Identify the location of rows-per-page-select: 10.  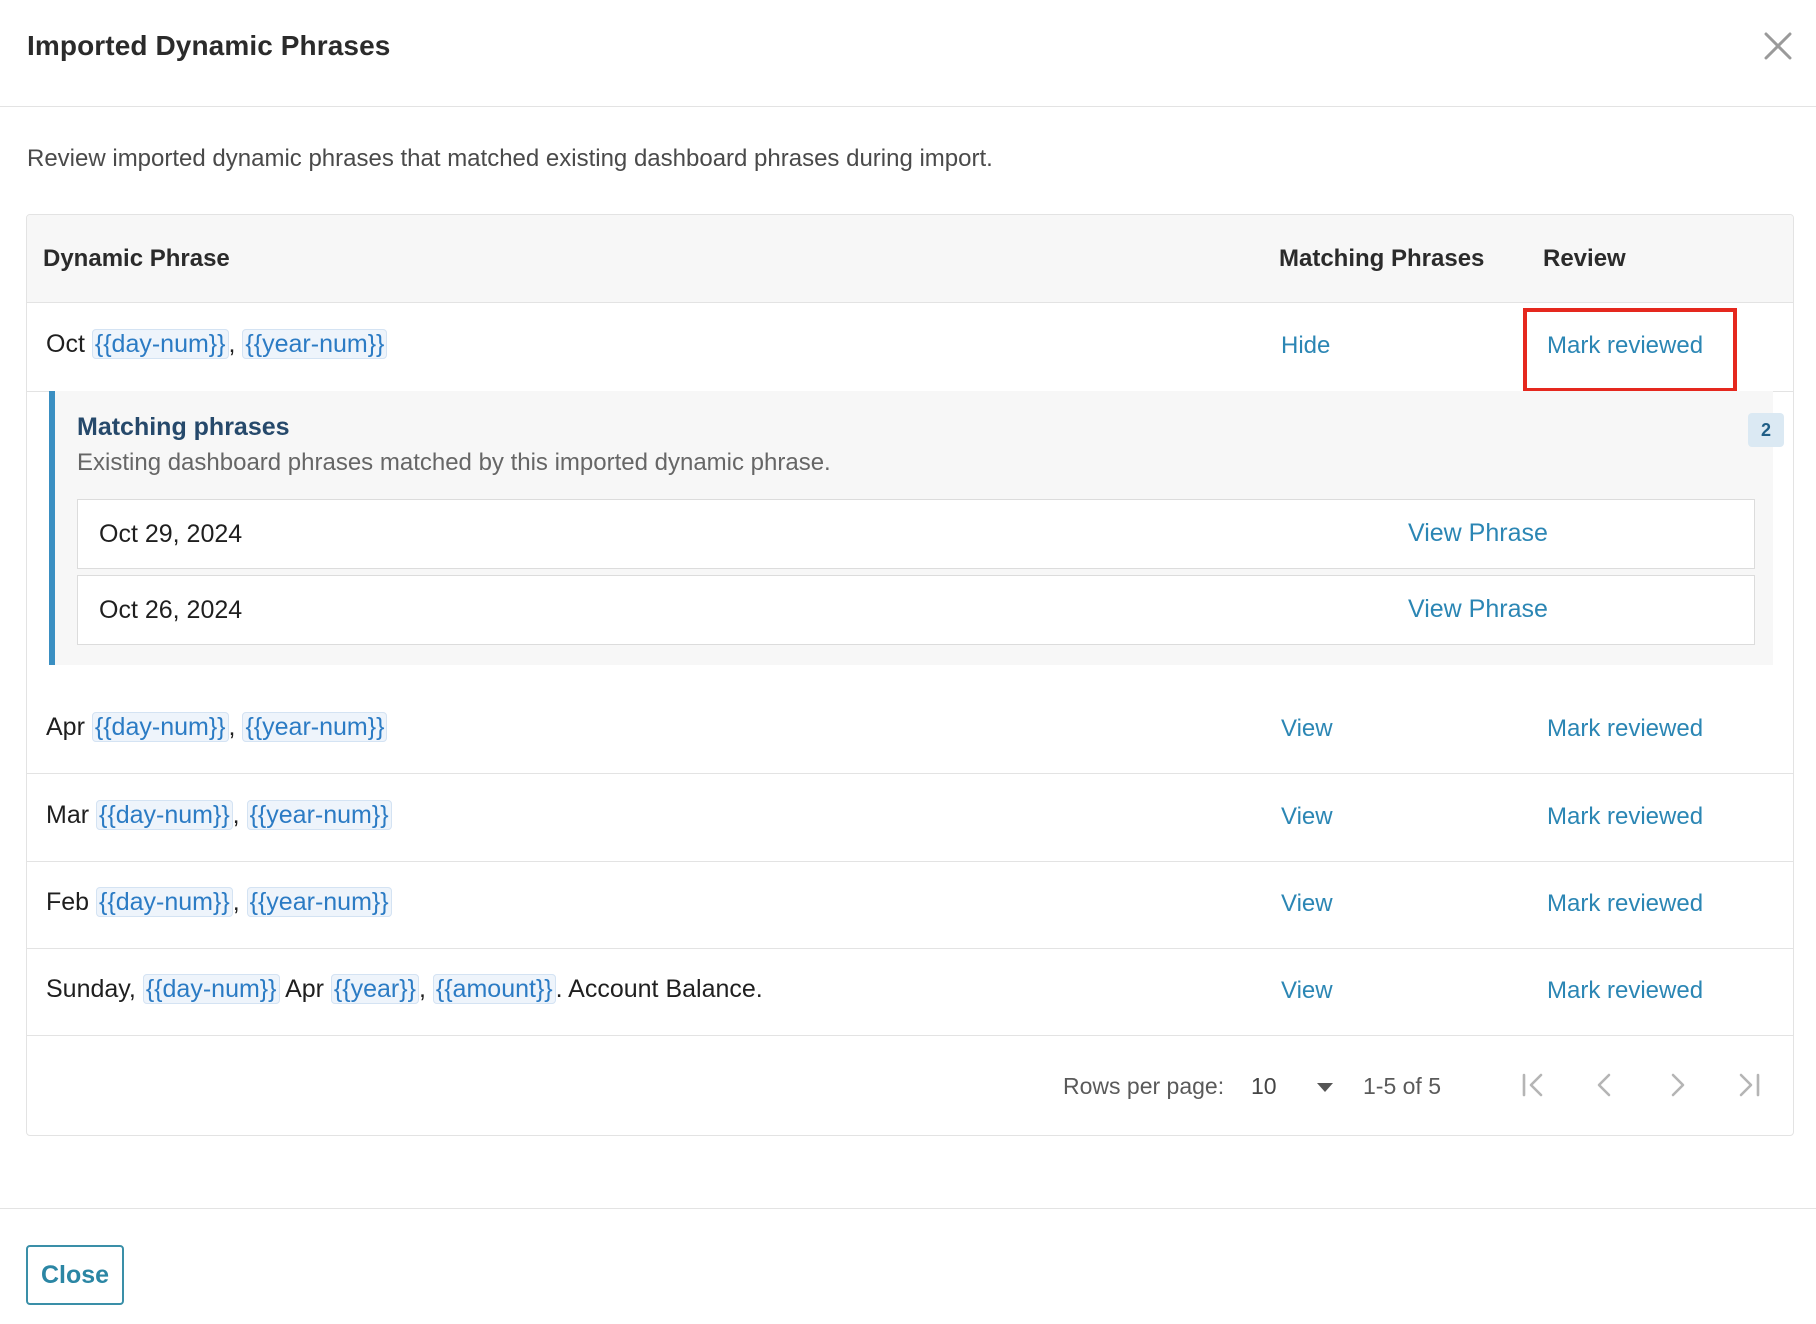
(1293, 1086).